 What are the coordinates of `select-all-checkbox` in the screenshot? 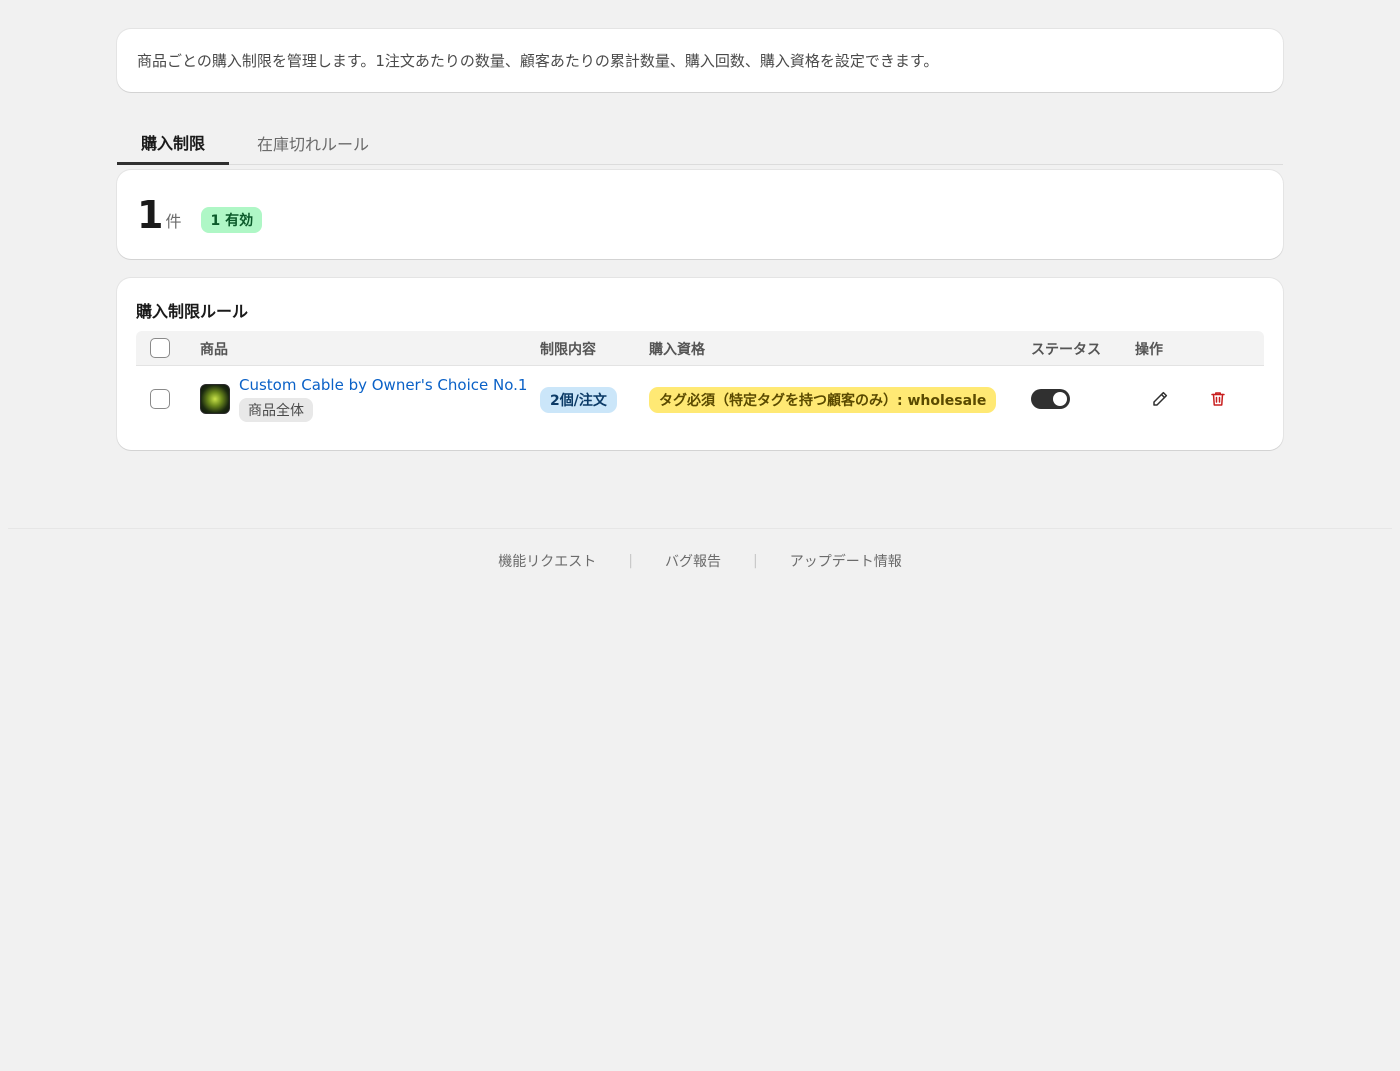 It's located at (160, 348).